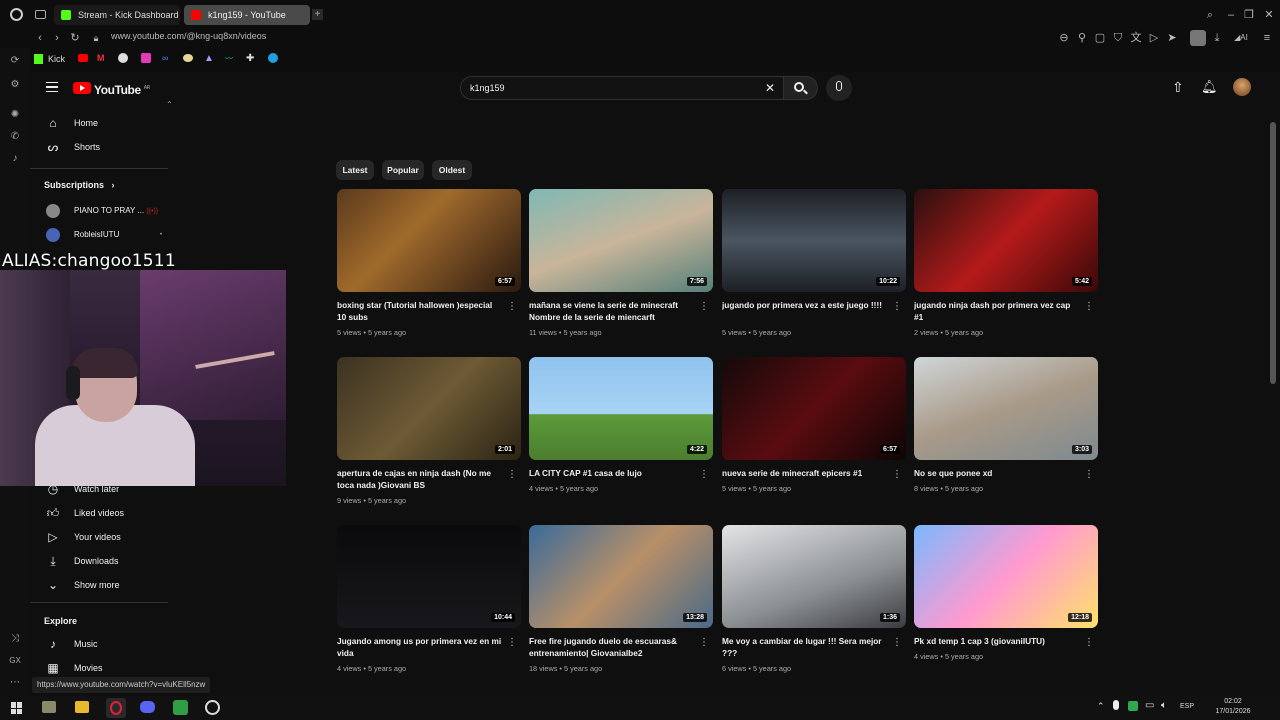  Describe the element at coordinates (1133, 706) in the screenshot. I see `tray-green-icon` at that location.